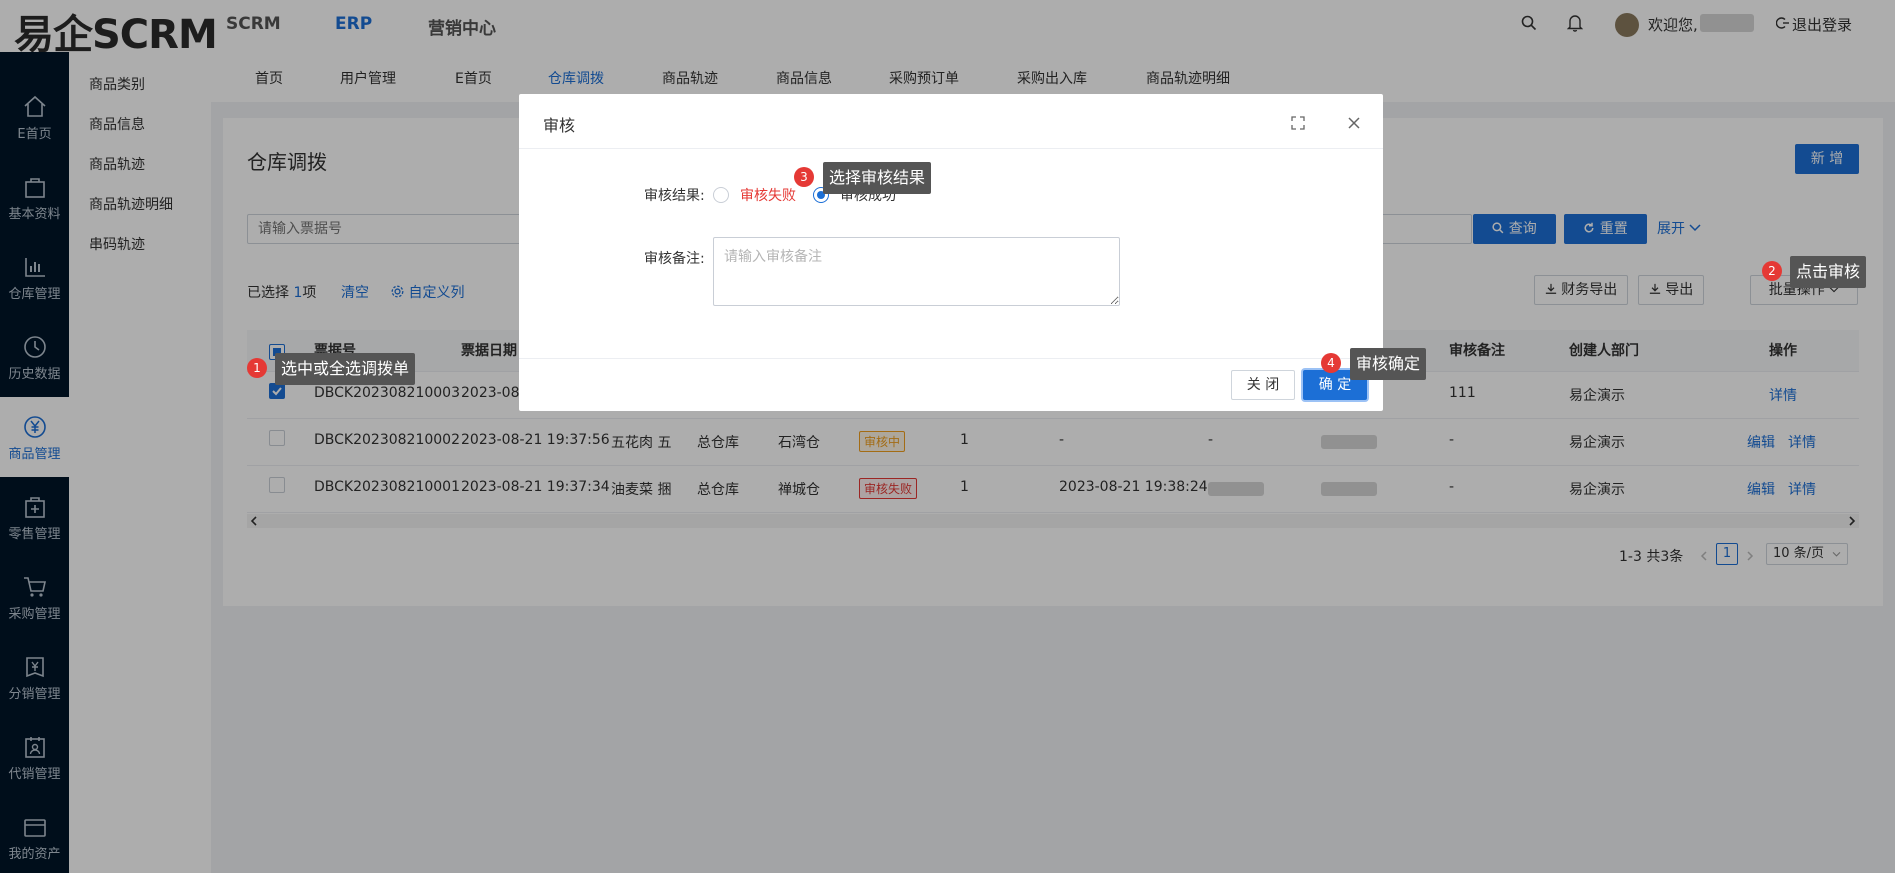 This screenshot has width=1895, height=873. What do you see at coordinates (916, 271) in the screenshot?
I see `audit-remark-textarea` at bounding box center [916, 271].